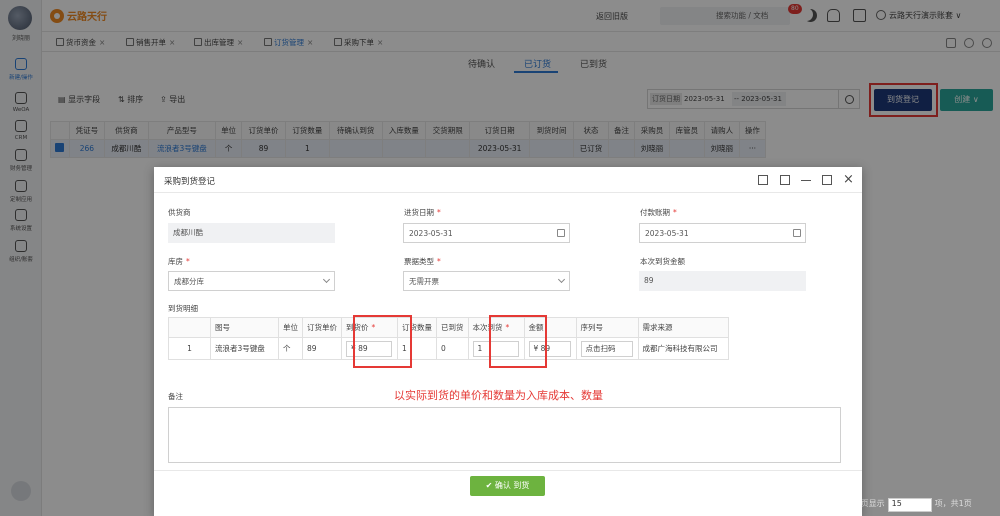  Describe the element at coordinates (683, 327) in the screenshot. I see `column-header: 需求来源` at that location.